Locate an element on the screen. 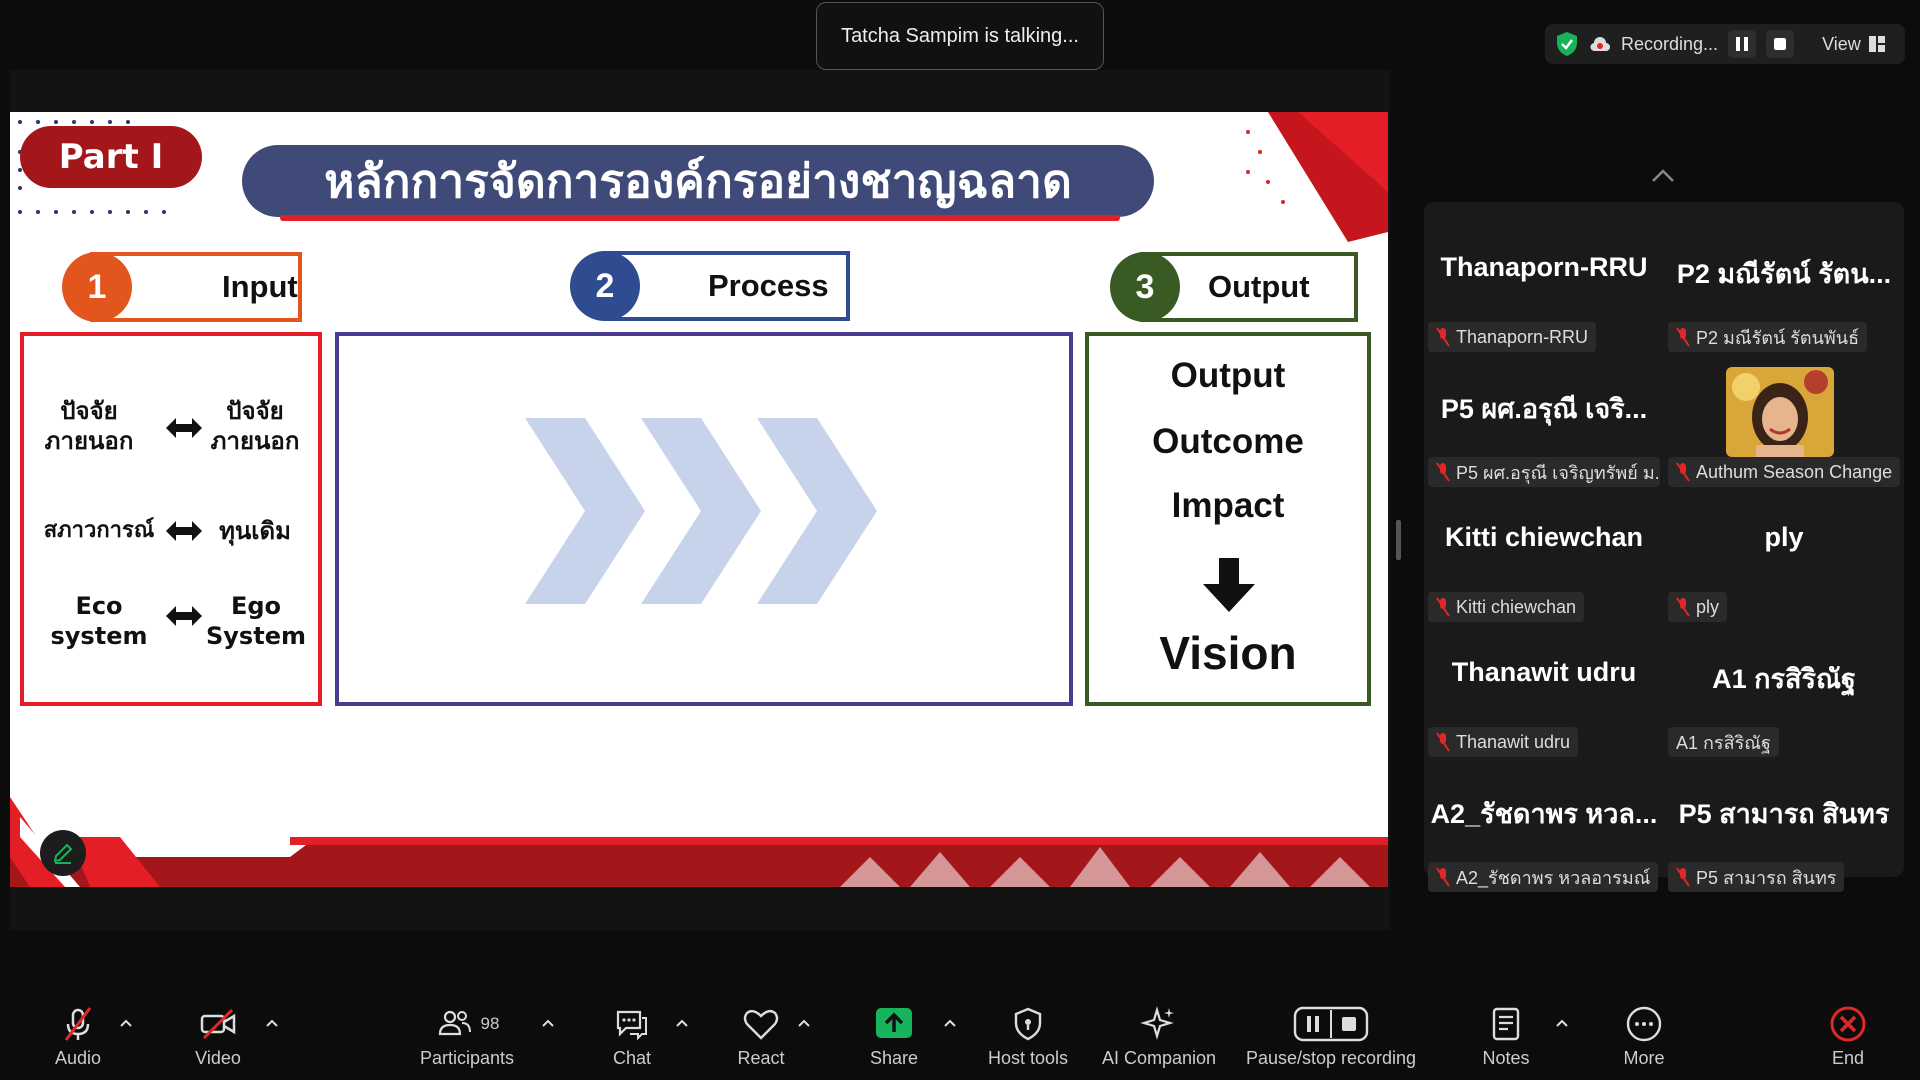 The width and height of the screenshot is (1920, 1080). output-number-badge: 3 is located at coordinates (1145, 287).